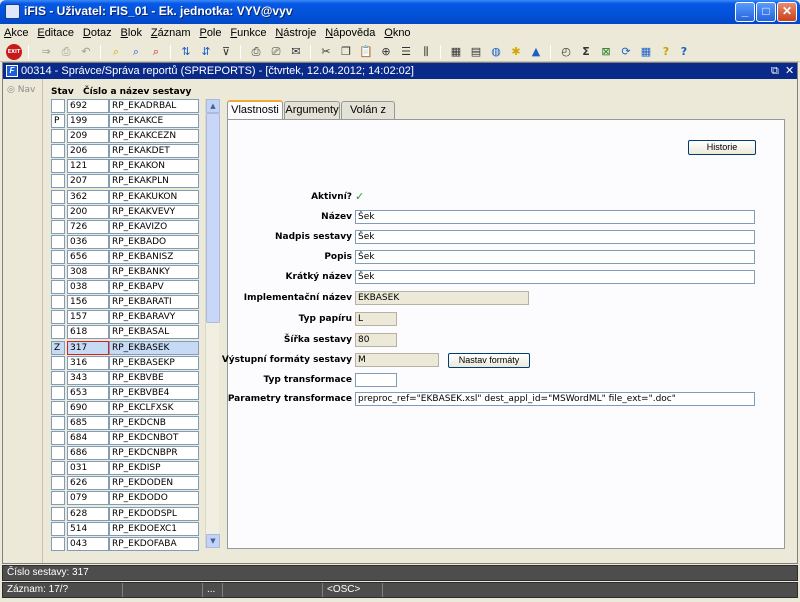 The width and height of the screenshot is (800, 602). Describe the element at coordinates (88, 468) in the screenshot. I see `row-number-cell: 031` at that location.